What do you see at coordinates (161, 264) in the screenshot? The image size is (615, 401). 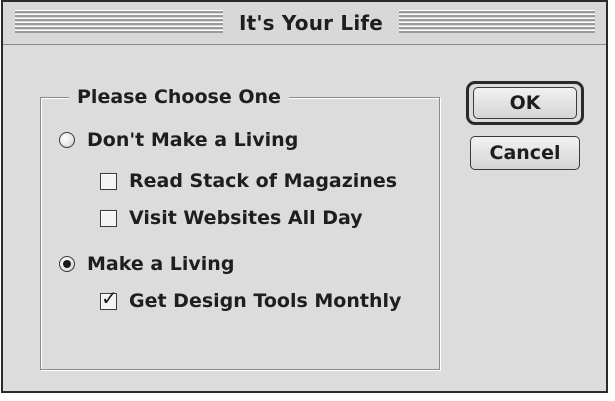 I see `radio-option-label: Make a Living` at bounding box center [161, 264].